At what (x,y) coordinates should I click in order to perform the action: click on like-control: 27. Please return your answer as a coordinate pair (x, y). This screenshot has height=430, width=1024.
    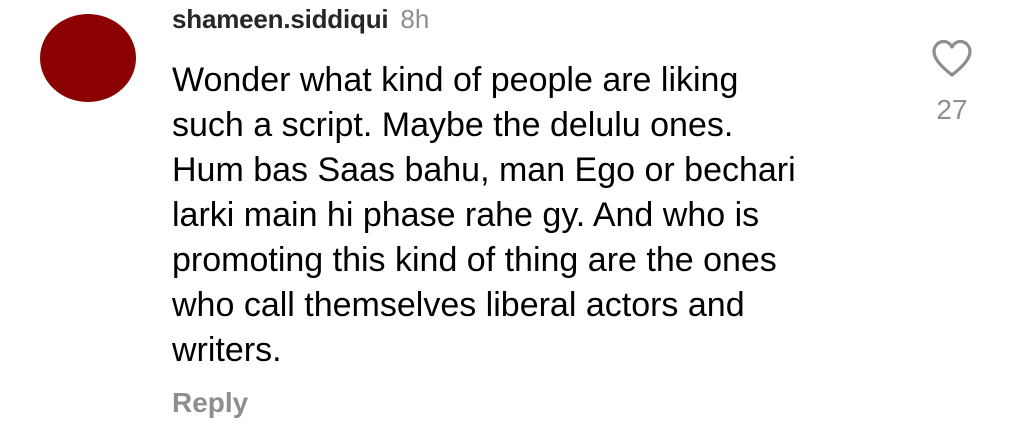
    Looking at the image, I should click on (952, 82).